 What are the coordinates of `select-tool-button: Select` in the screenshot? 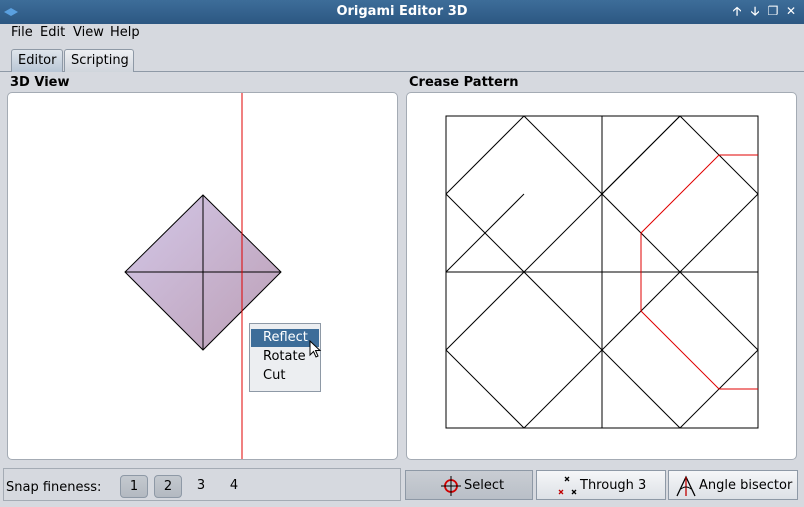 It's located at (469, 485).